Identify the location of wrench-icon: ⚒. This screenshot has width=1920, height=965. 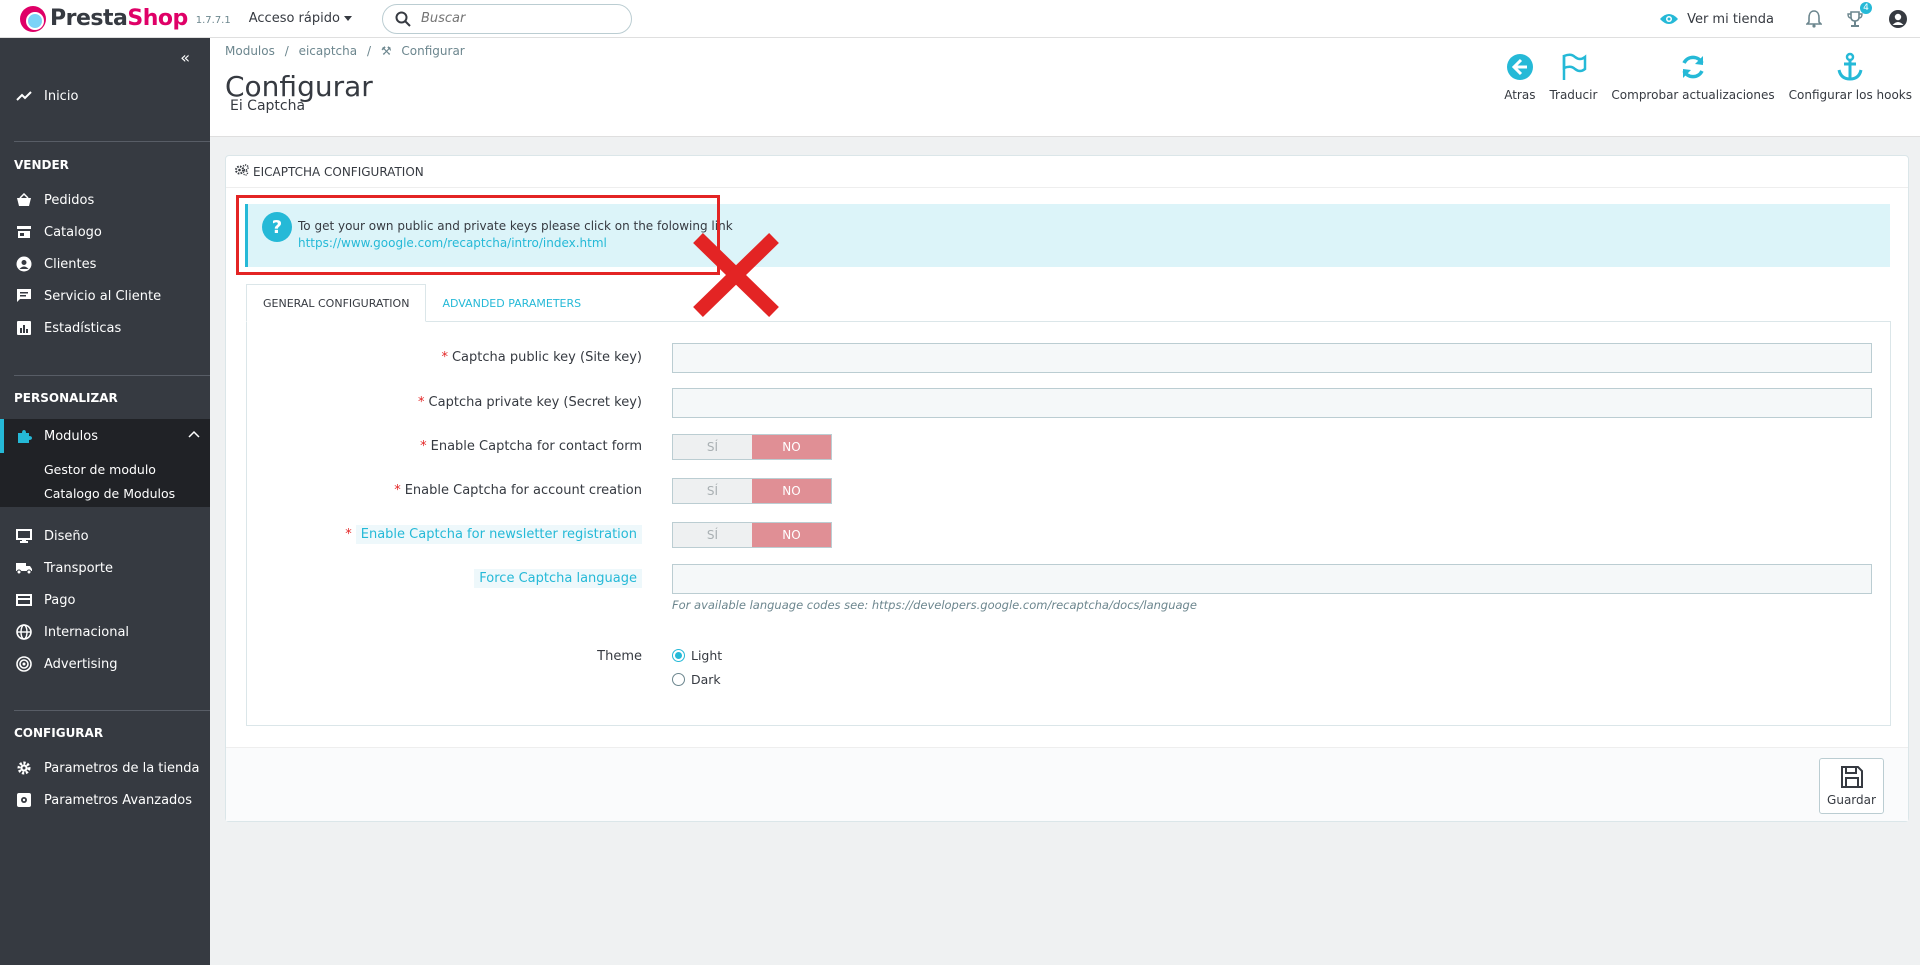
(386, 51).